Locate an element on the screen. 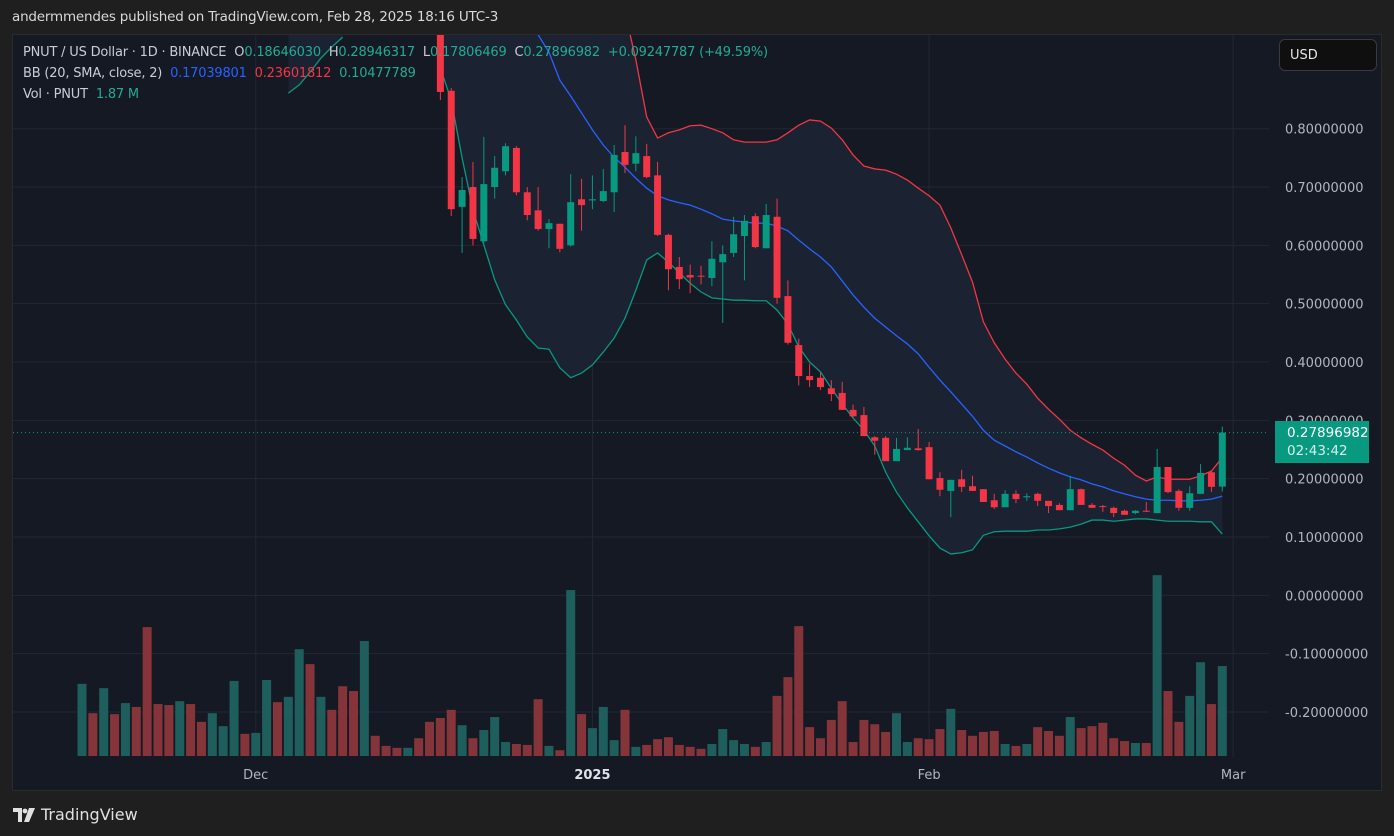  currency-button: USD is located at coordinates (1328, 55).